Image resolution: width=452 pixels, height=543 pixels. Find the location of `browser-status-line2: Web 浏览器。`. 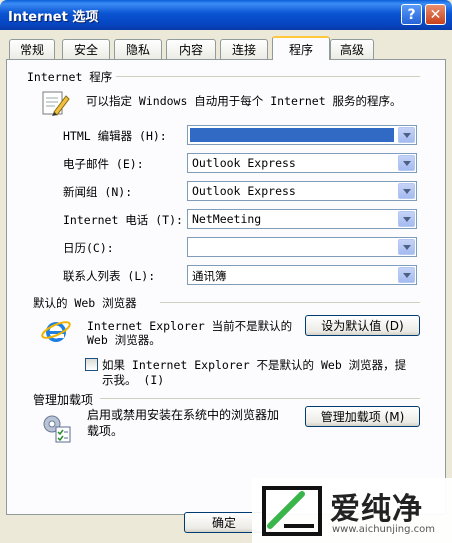

browser-status-line2: Web 浏览器。 is located at coordinates (124, 340).